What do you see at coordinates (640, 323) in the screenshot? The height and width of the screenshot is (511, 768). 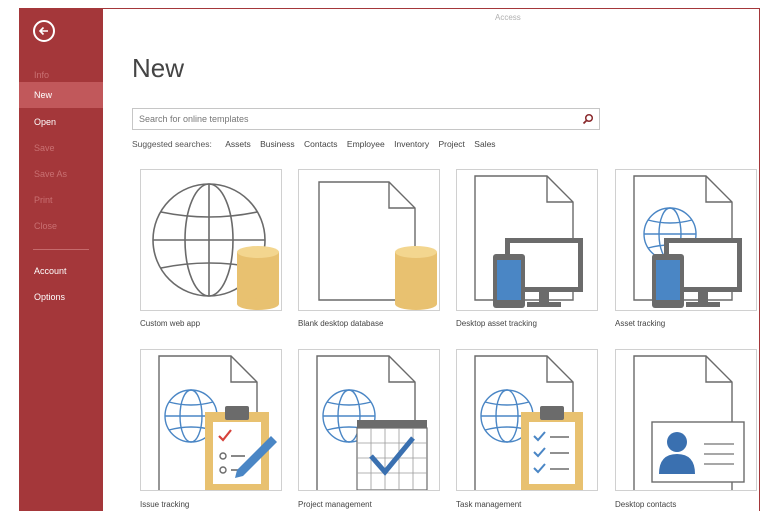 I see `template-label: Asset tracking` at bounding box center [640, 323].